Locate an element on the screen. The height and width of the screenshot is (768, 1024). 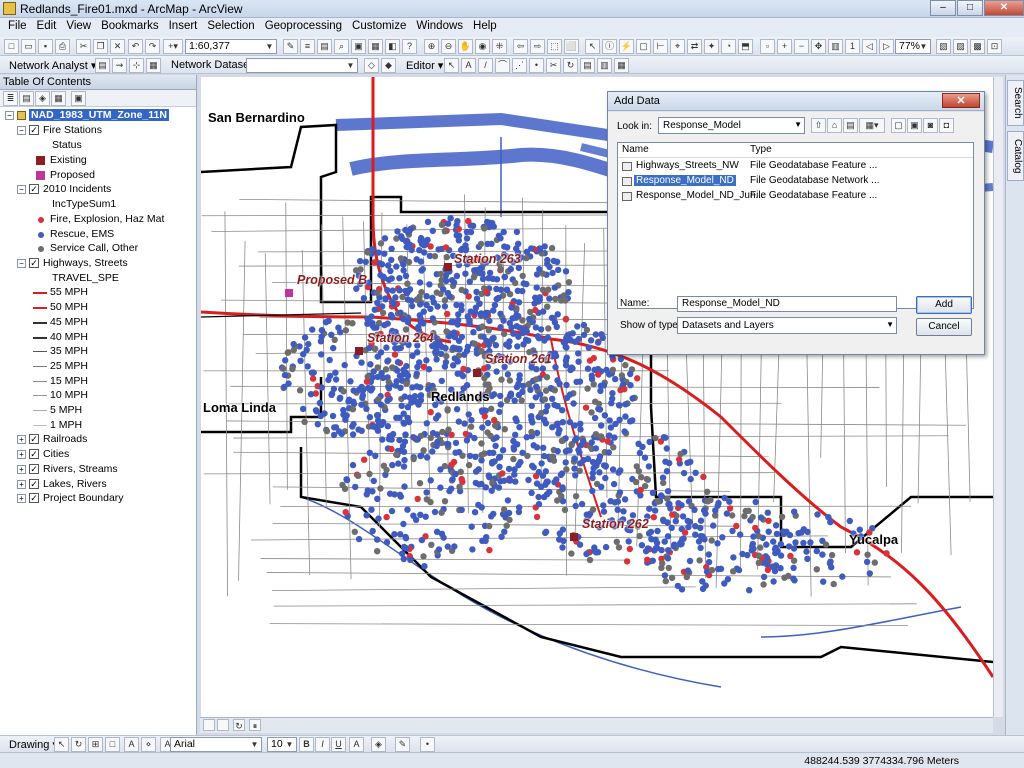
toc-options-icon: ▣ is located at coordinates (78, 98).